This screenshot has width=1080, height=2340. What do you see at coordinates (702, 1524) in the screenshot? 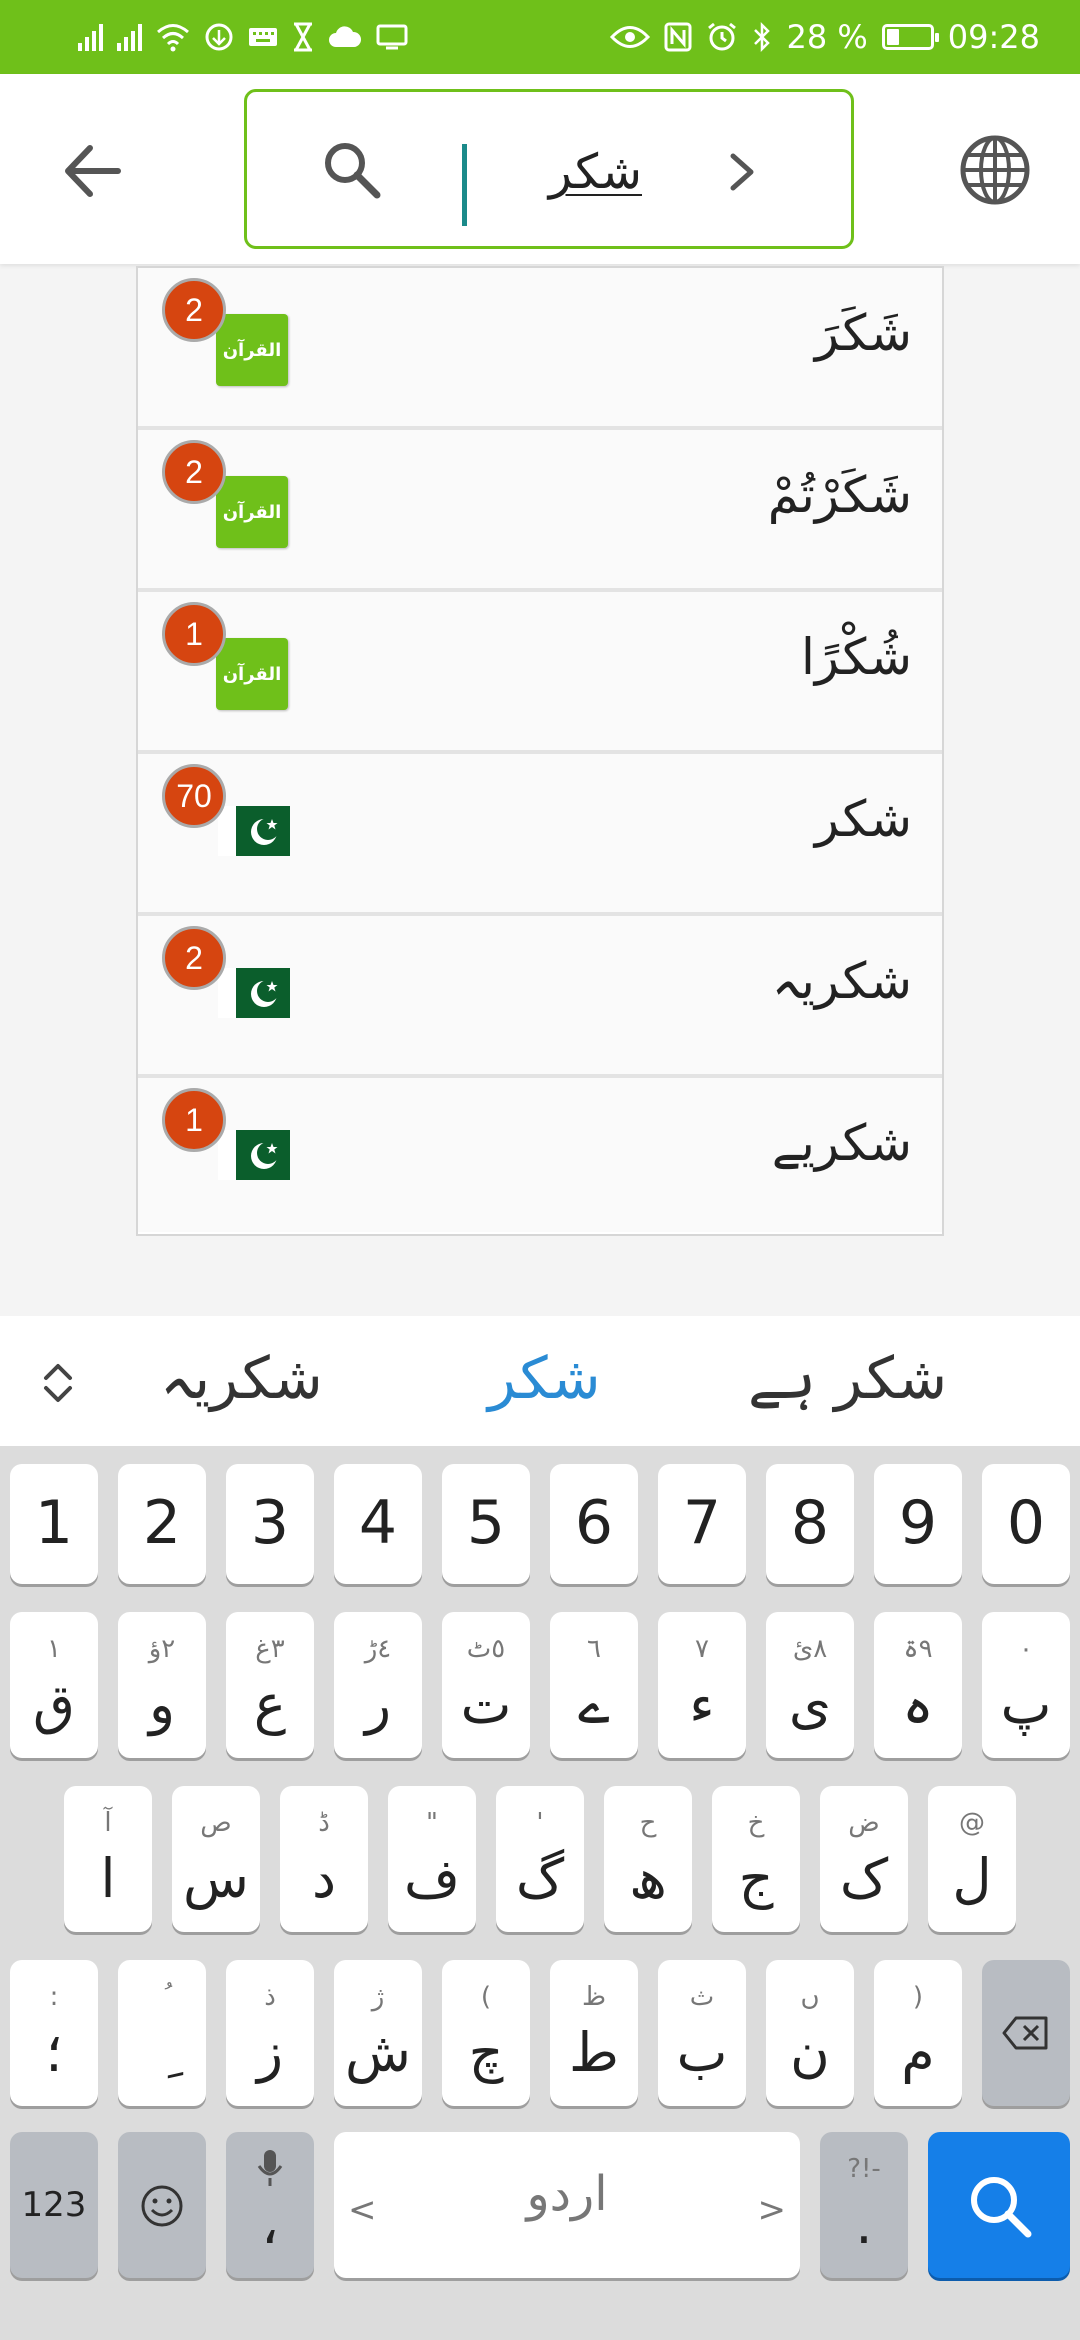
I see `number-key: 7` at bounding box center [702, 1524].